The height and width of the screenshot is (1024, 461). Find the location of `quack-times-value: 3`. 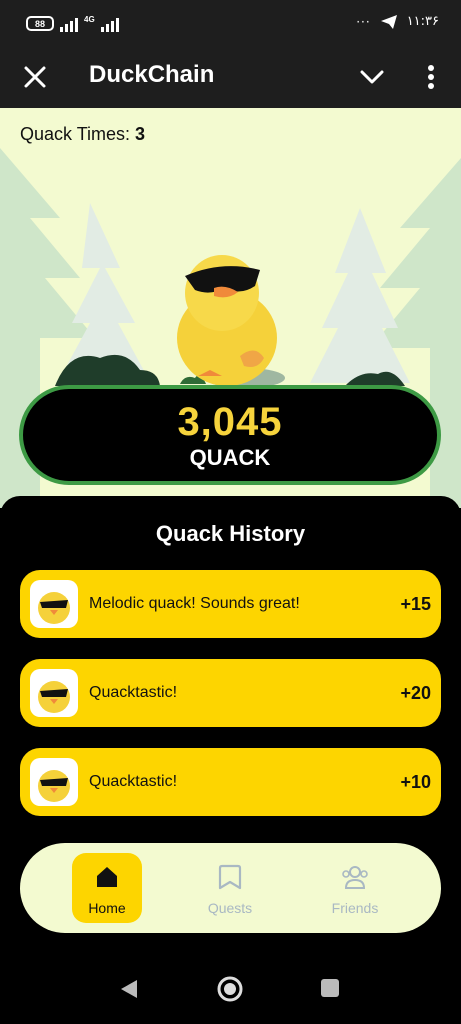

quack-times-value: 3 is located at coordinates (140, 134).